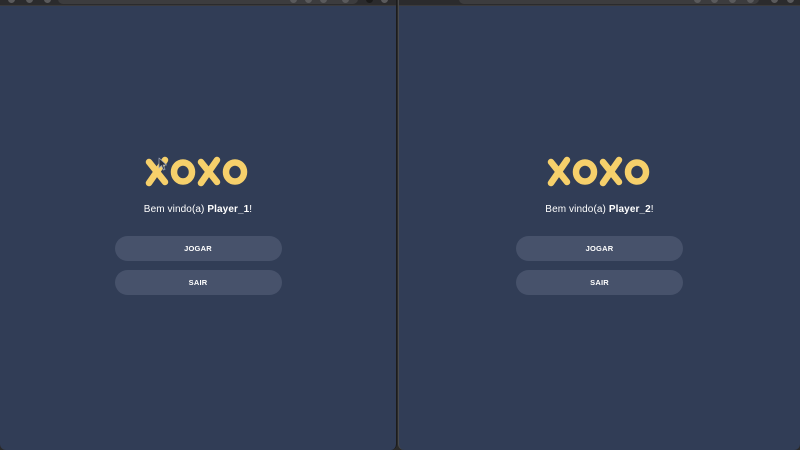 This screenshot has width=800, height=450. Describe the element at coordinates (198, 209) in the screenshot. I see `welcome-message: Bem vindo(a) Player_1!` at that location.